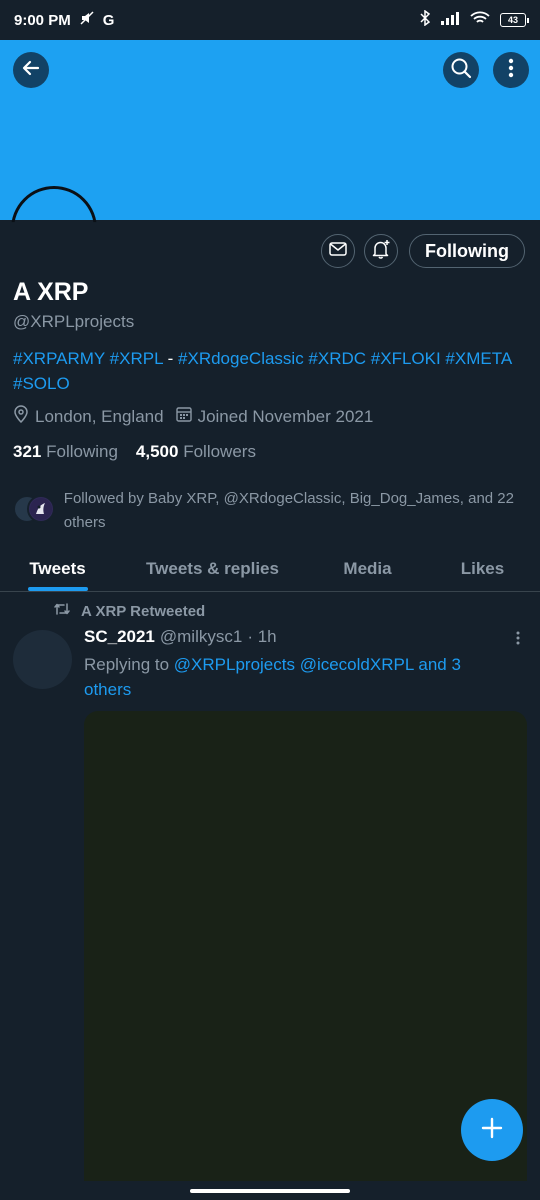 The height and width of the screenshot is (1200, 540). I want to click on signal-icon, so click(450, 20).